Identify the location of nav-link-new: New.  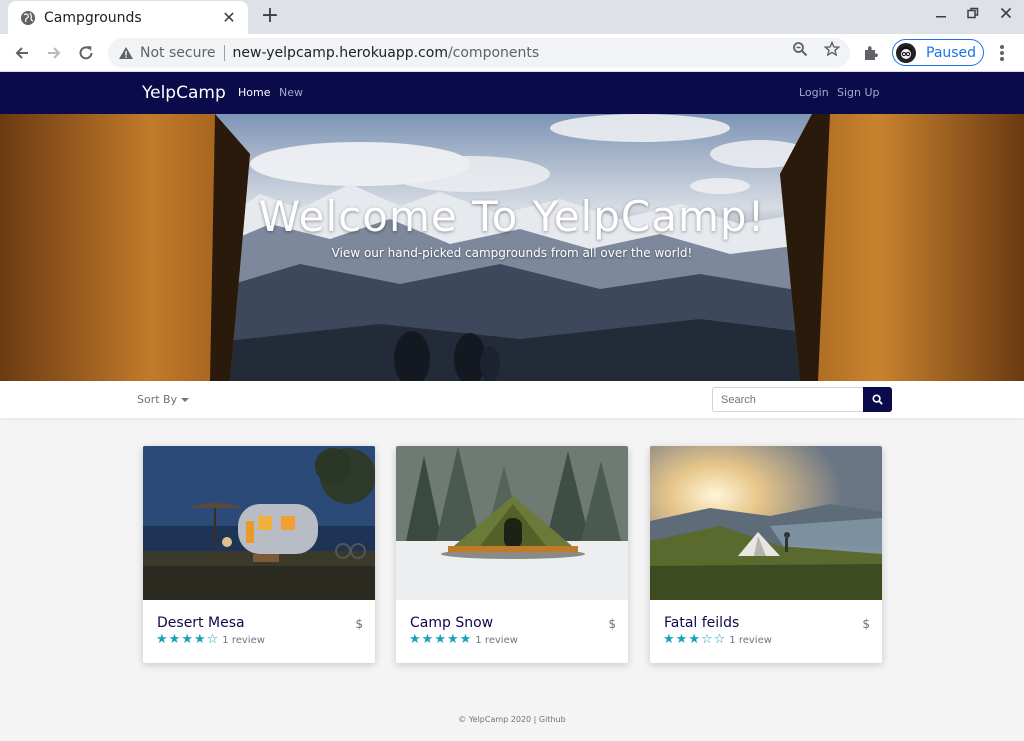
(291, 92).